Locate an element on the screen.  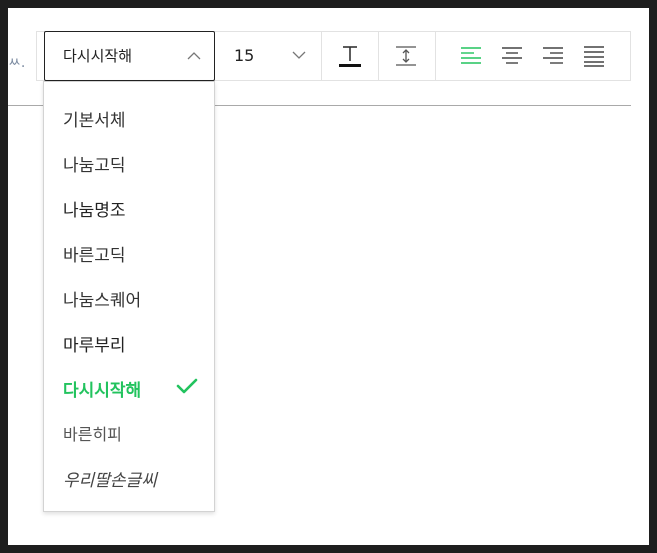
font-option: 나눔고딕 is located at coordinates (129, 161).